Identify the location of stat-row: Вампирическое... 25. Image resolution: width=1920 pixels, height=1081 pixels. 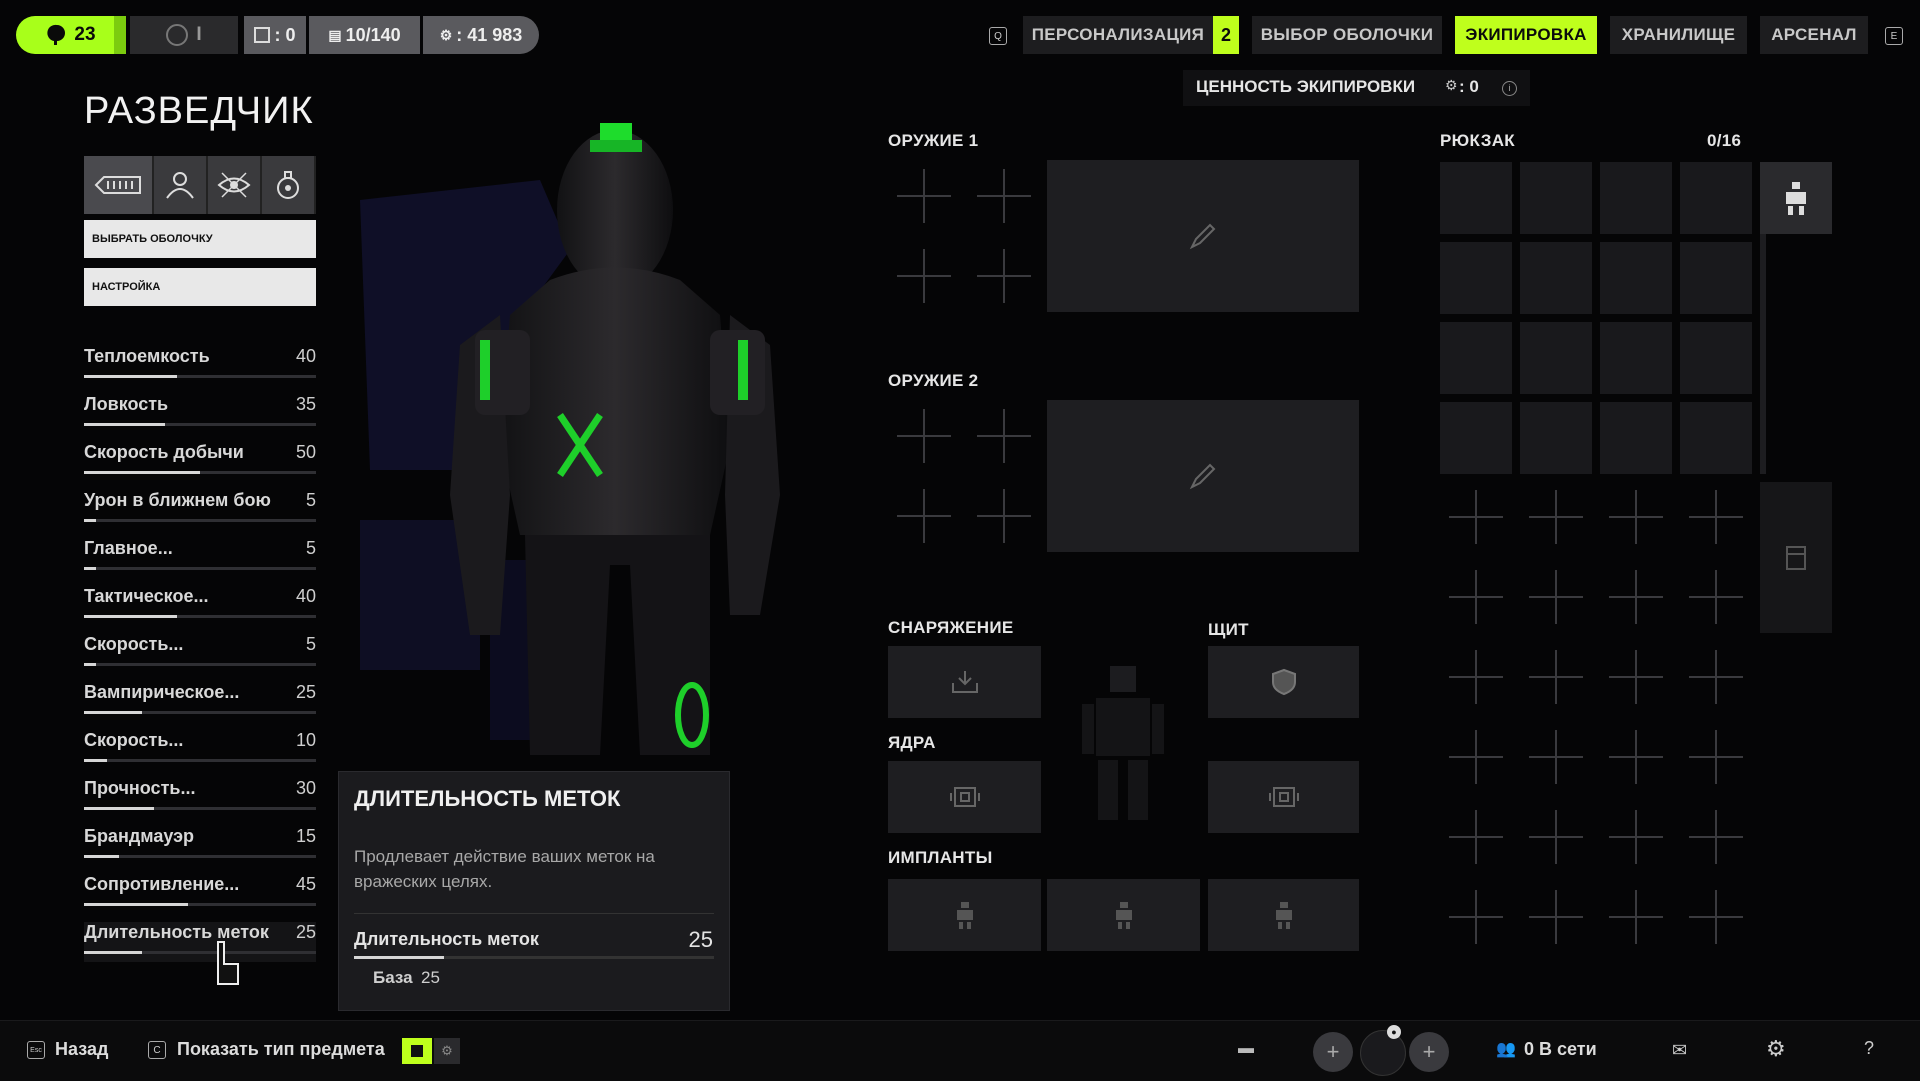
(200, 702).